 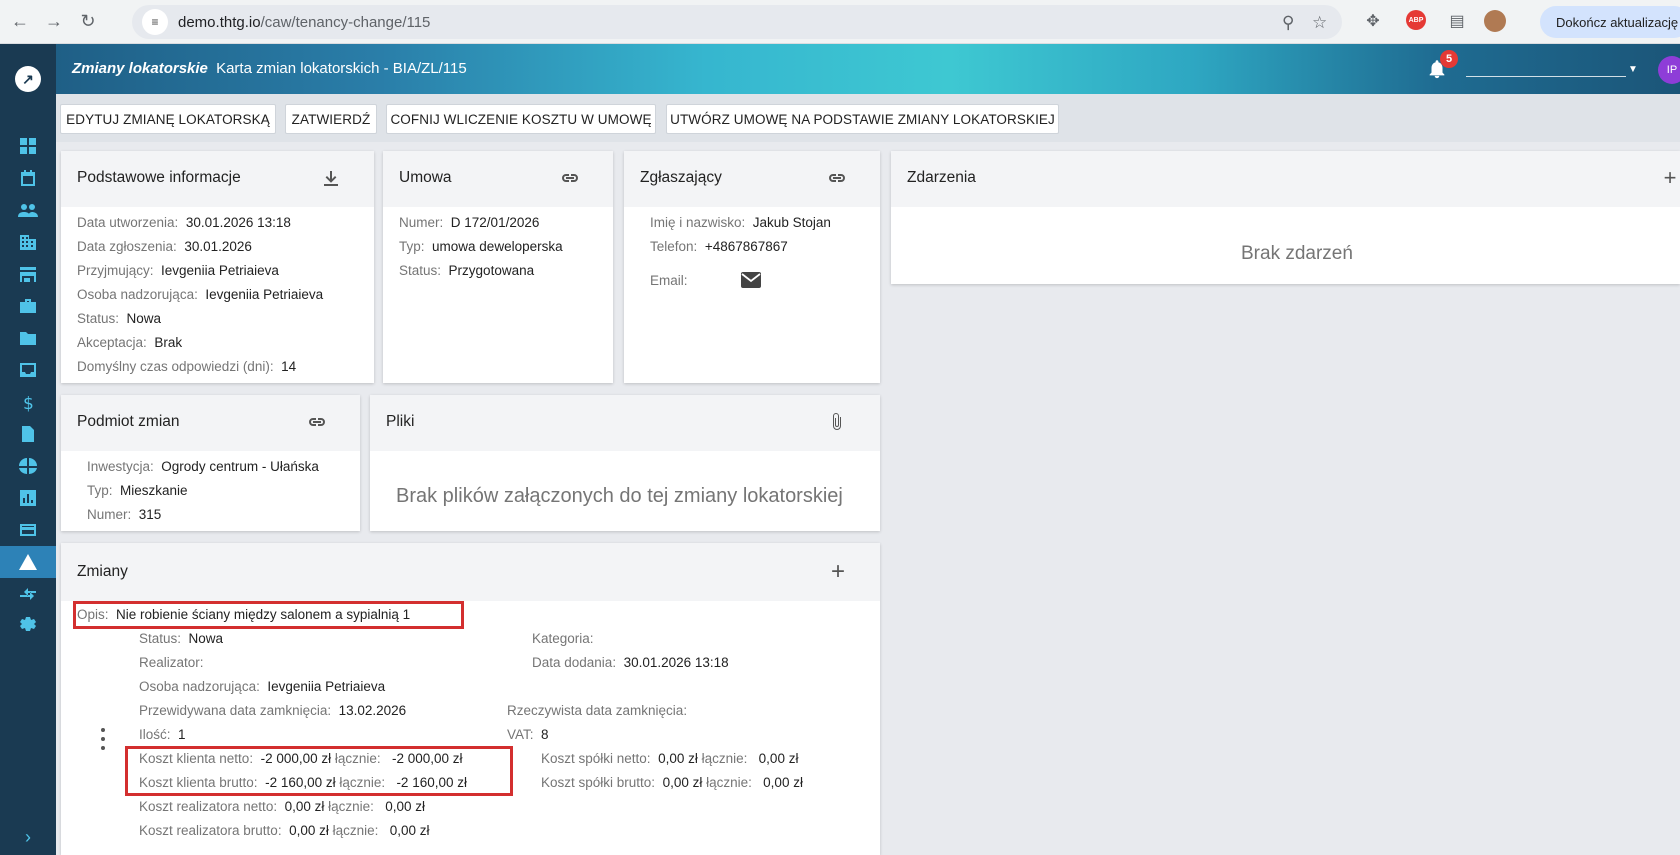 I want to click on pie-chart-icon, so click(x=28, y=466).